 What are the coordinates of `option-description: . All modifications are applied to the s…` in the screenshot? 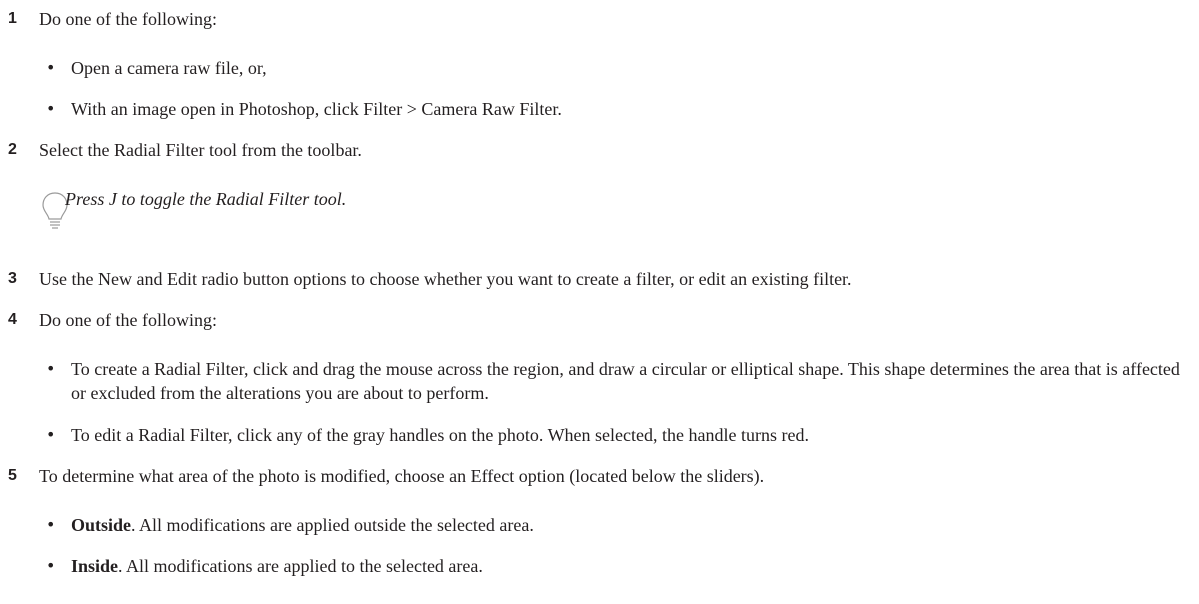 It's located at (300, 566).